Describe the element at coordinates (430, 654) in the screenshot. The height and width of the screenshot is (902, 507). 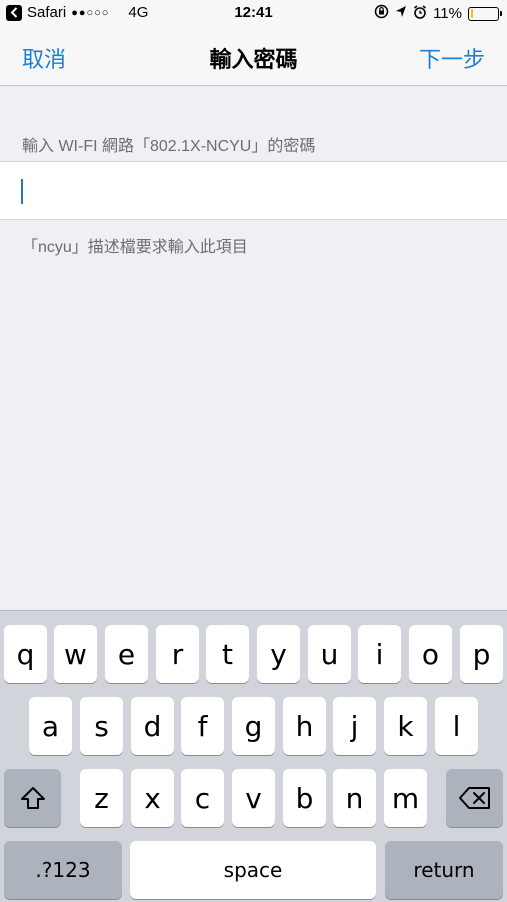
I see `key-o: o` at that location.